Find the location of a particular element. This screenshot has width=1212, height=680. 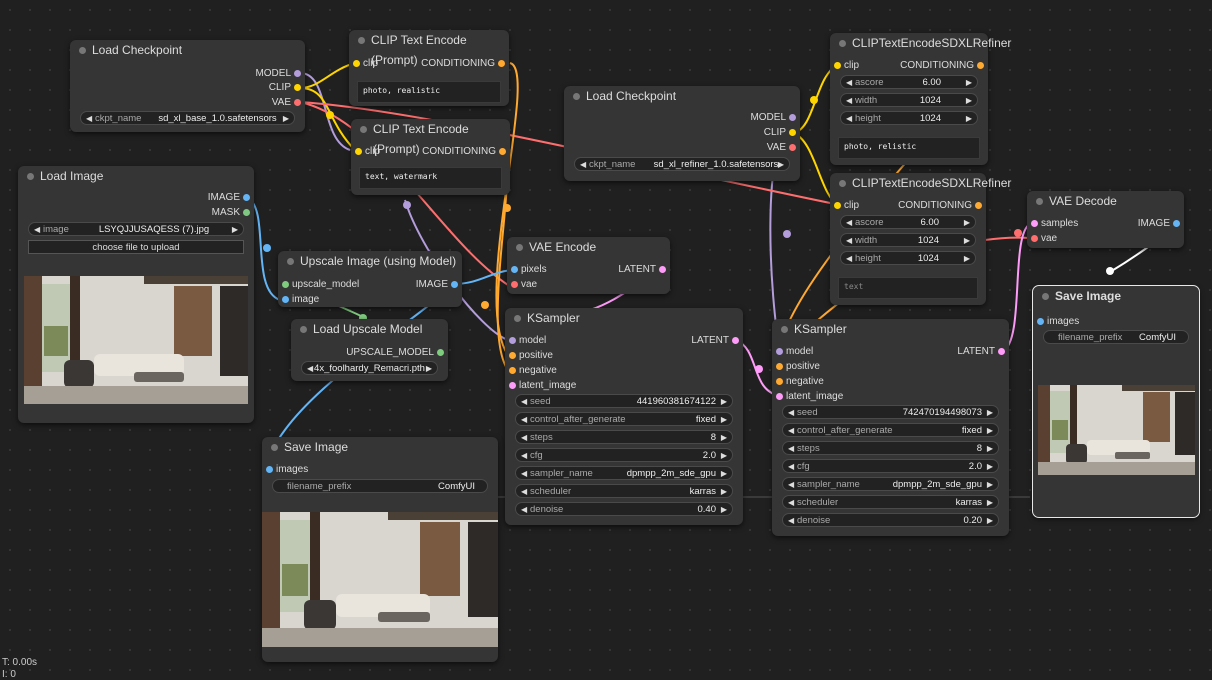

filename-prefix-input: filename_prefix ComfyUI is located at coordinates (380, 486).